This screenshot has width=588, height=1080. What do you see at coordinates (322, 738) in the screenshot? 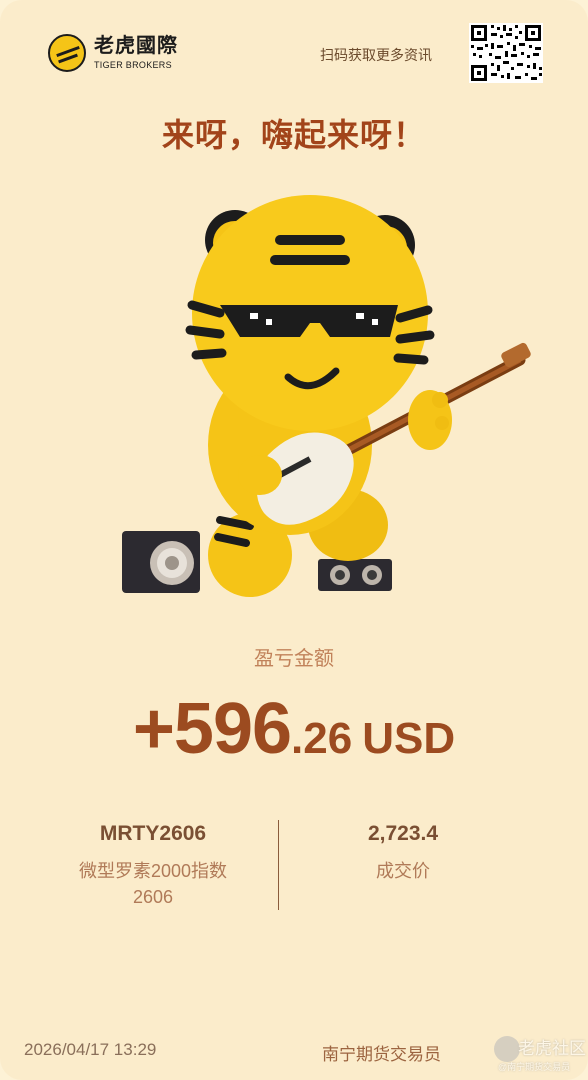
I see `pnl-decimal: .26` at bounding box center [322, 738].